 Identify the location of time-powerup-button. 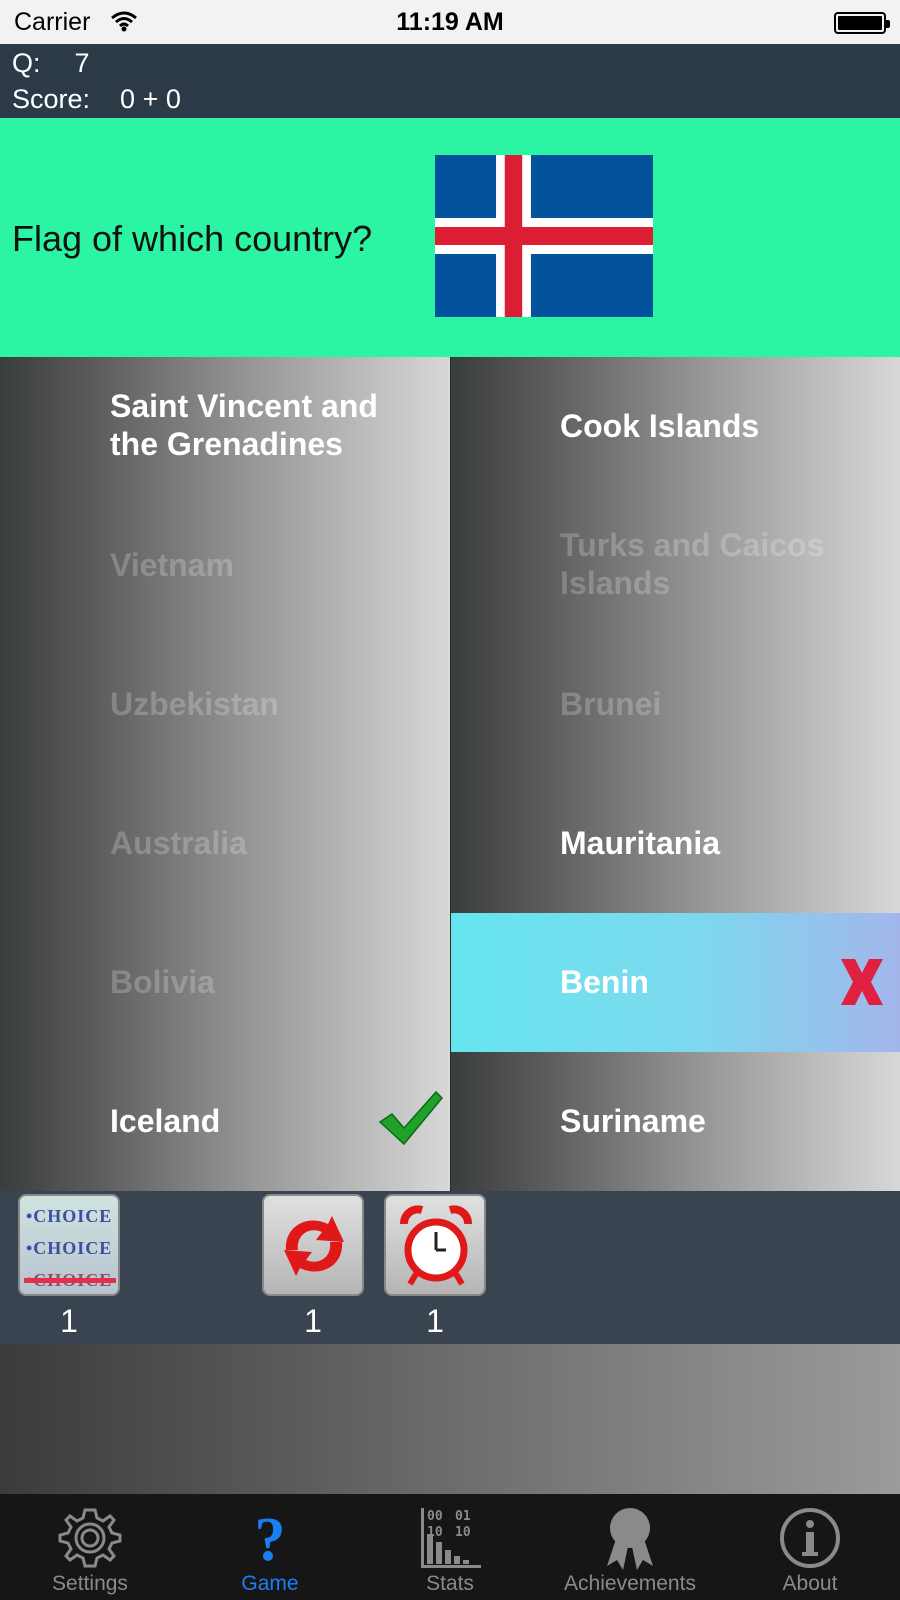
(435, 1245).